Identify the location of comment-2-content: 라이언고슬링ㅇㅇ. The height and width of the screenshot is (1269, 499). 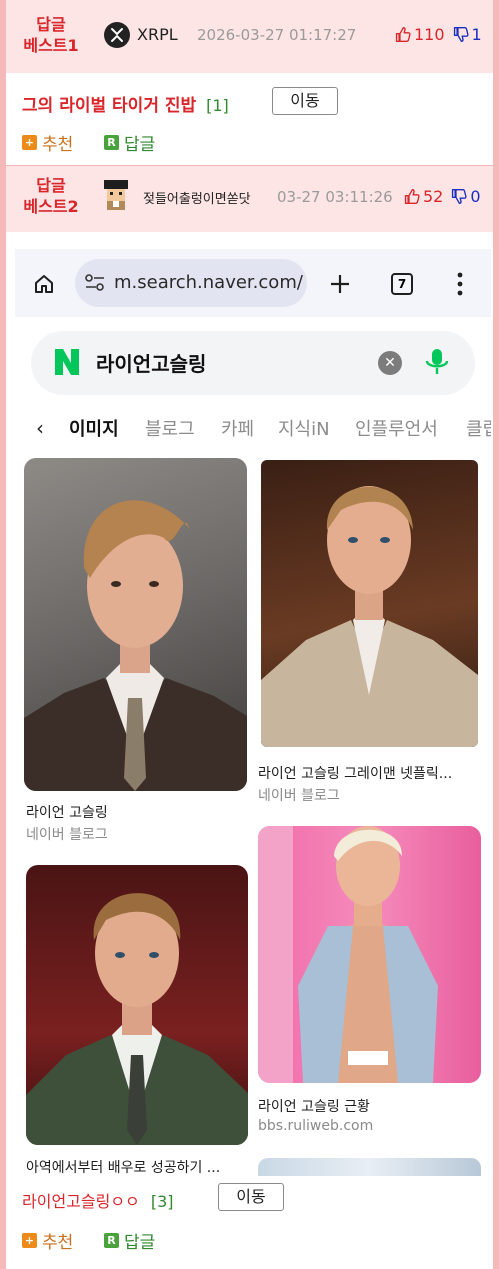
(81, 1201).